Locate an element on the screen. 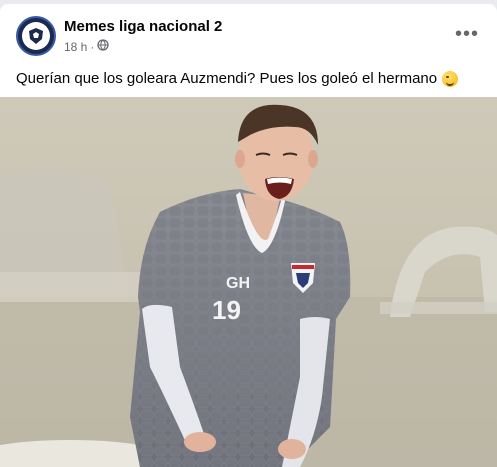 The image size is (497, 467). post-time: 18 h is located at coordinates (75, 47).